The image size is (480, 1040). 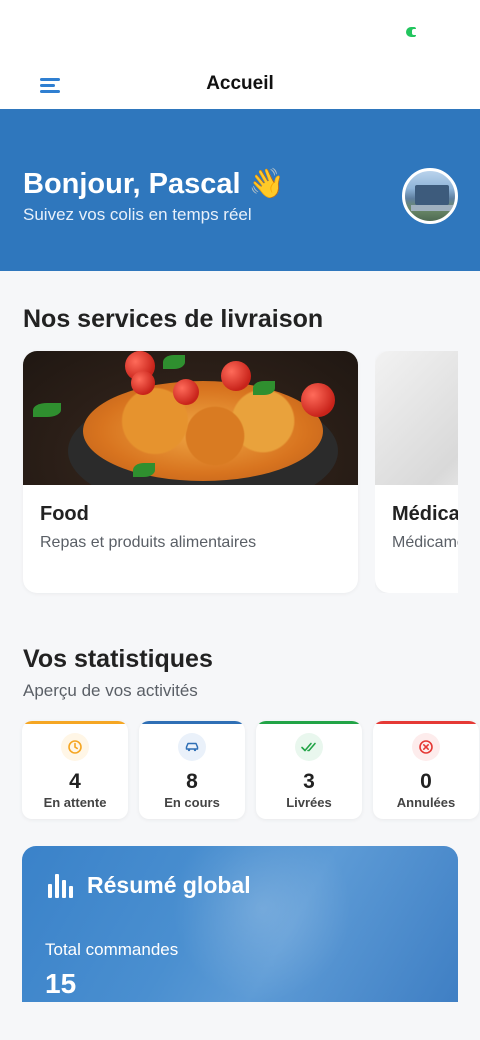 I want to click on stats-title: Vos statistiques, so click(x=118, y=659).